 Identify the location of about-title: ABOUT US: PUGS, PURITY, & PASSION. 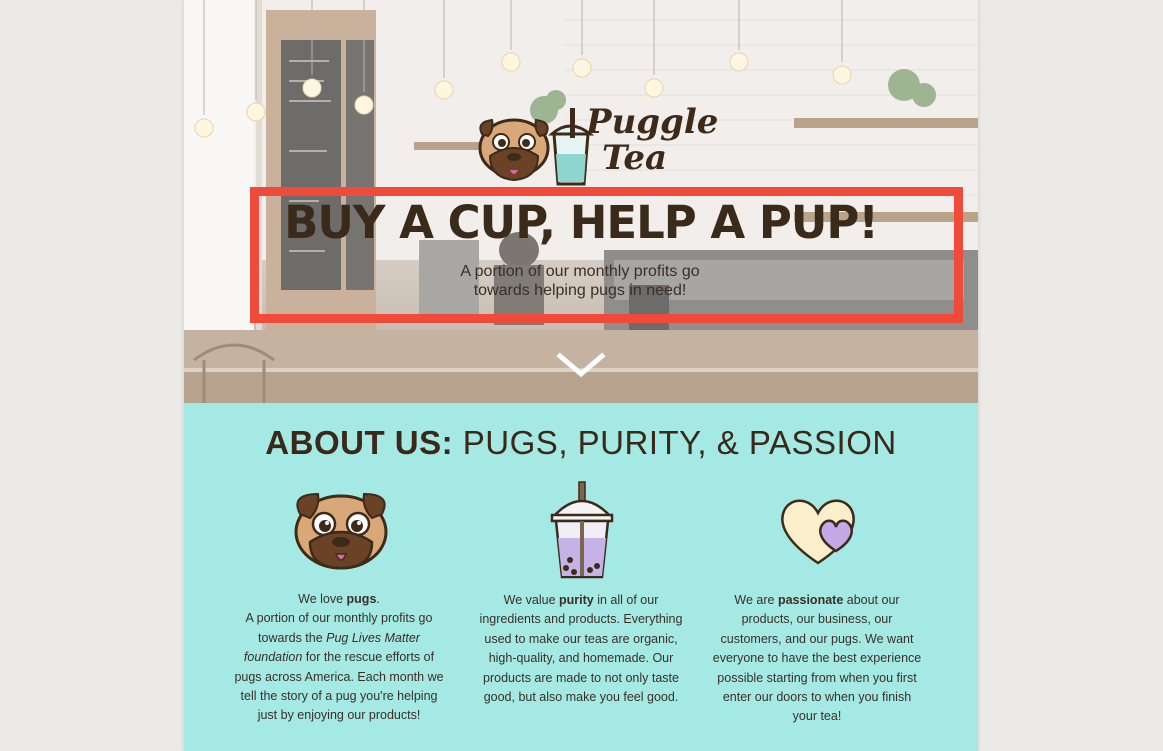
(581, 443).